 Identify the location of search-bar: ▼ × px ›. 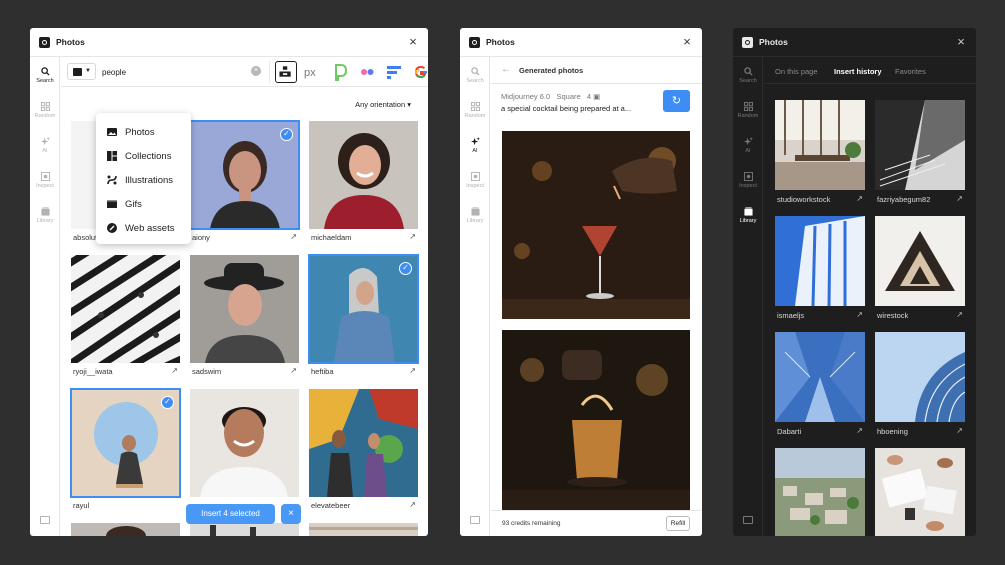
(244, 72).